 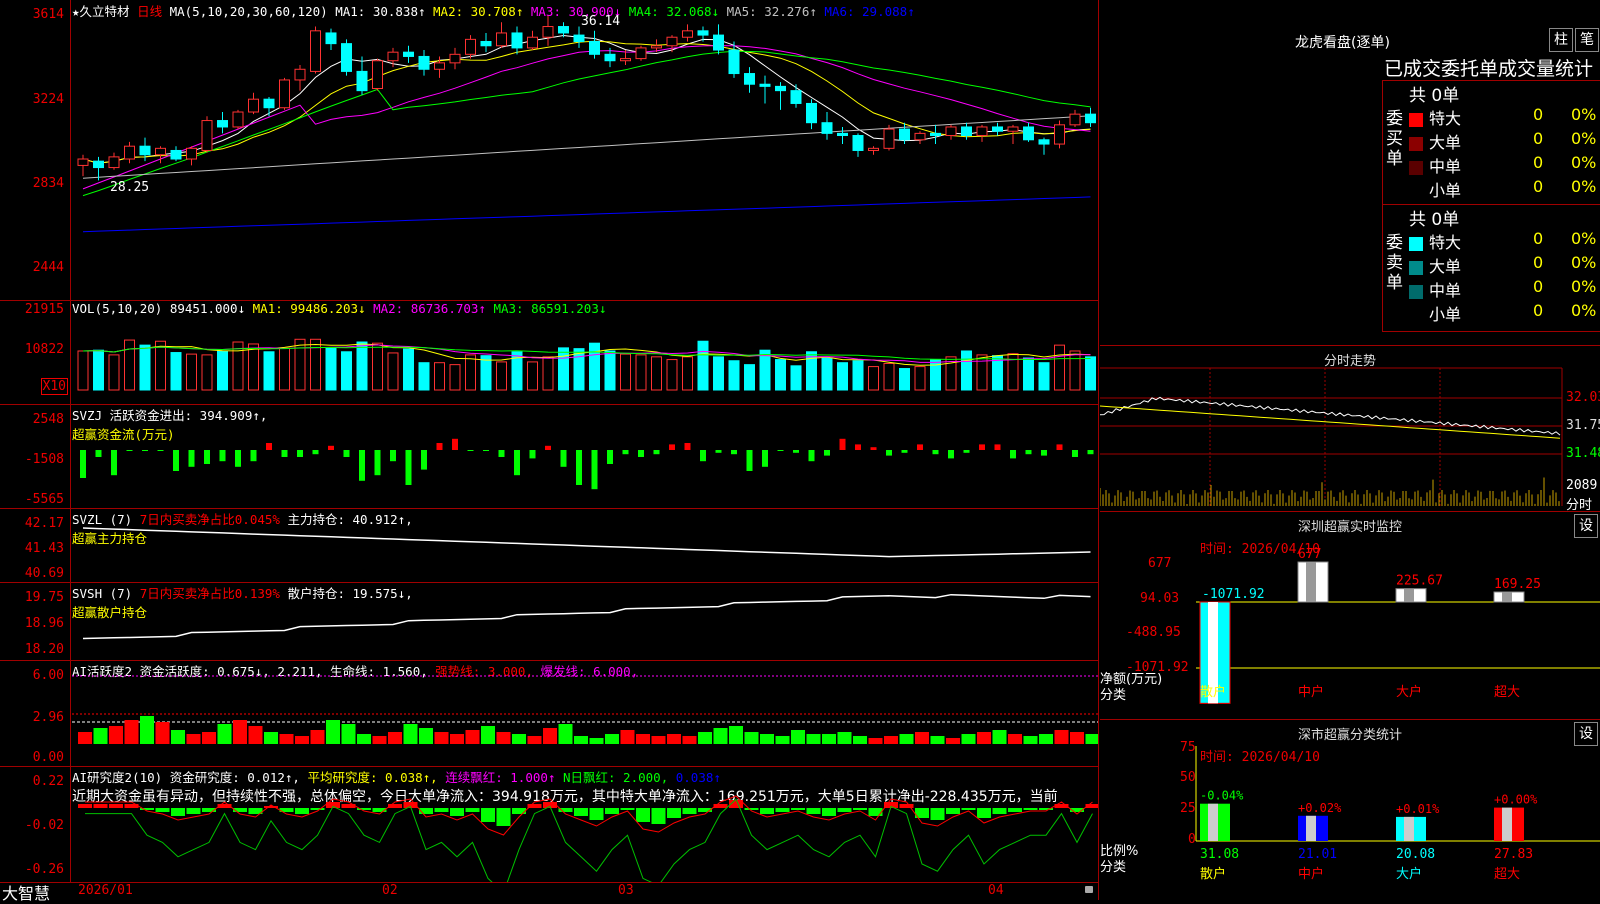 What do you see at coordinates (1160, 563) in the screenshot?
I see `monitor-tick: 677` at bounding box center [1160, 563].